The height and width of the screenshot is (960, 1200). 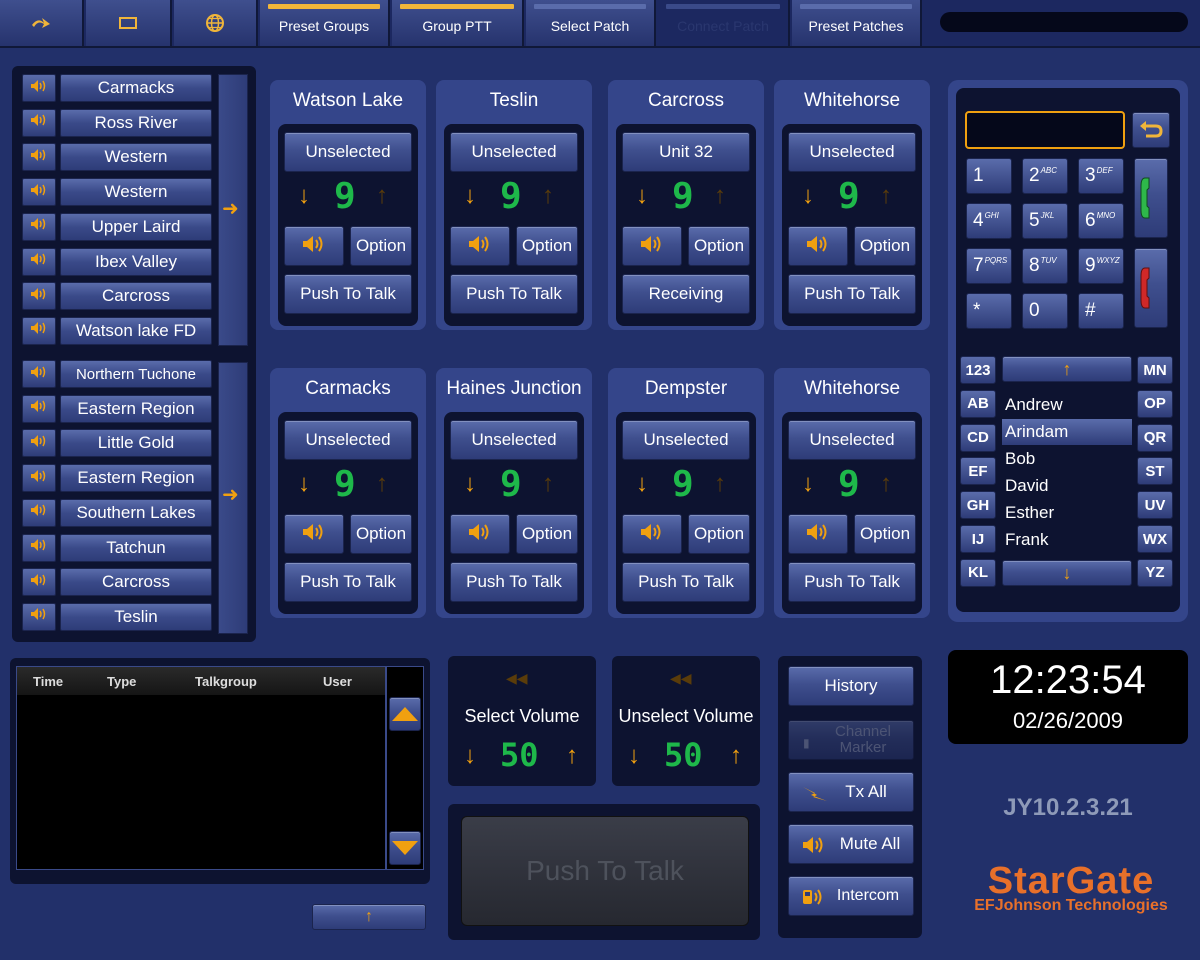 I want to click on log-scroll-down, so click(x=405, y=848).